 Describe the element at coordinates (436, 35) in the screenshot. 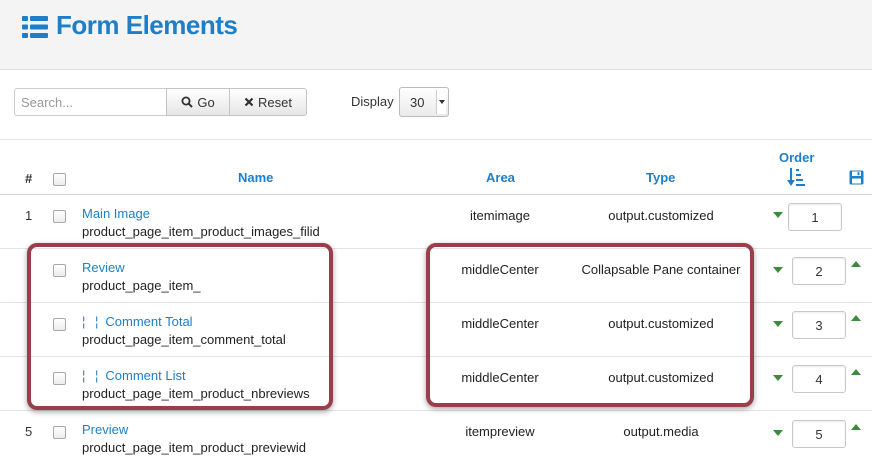

I see `page-header: Form Elements` at that location.